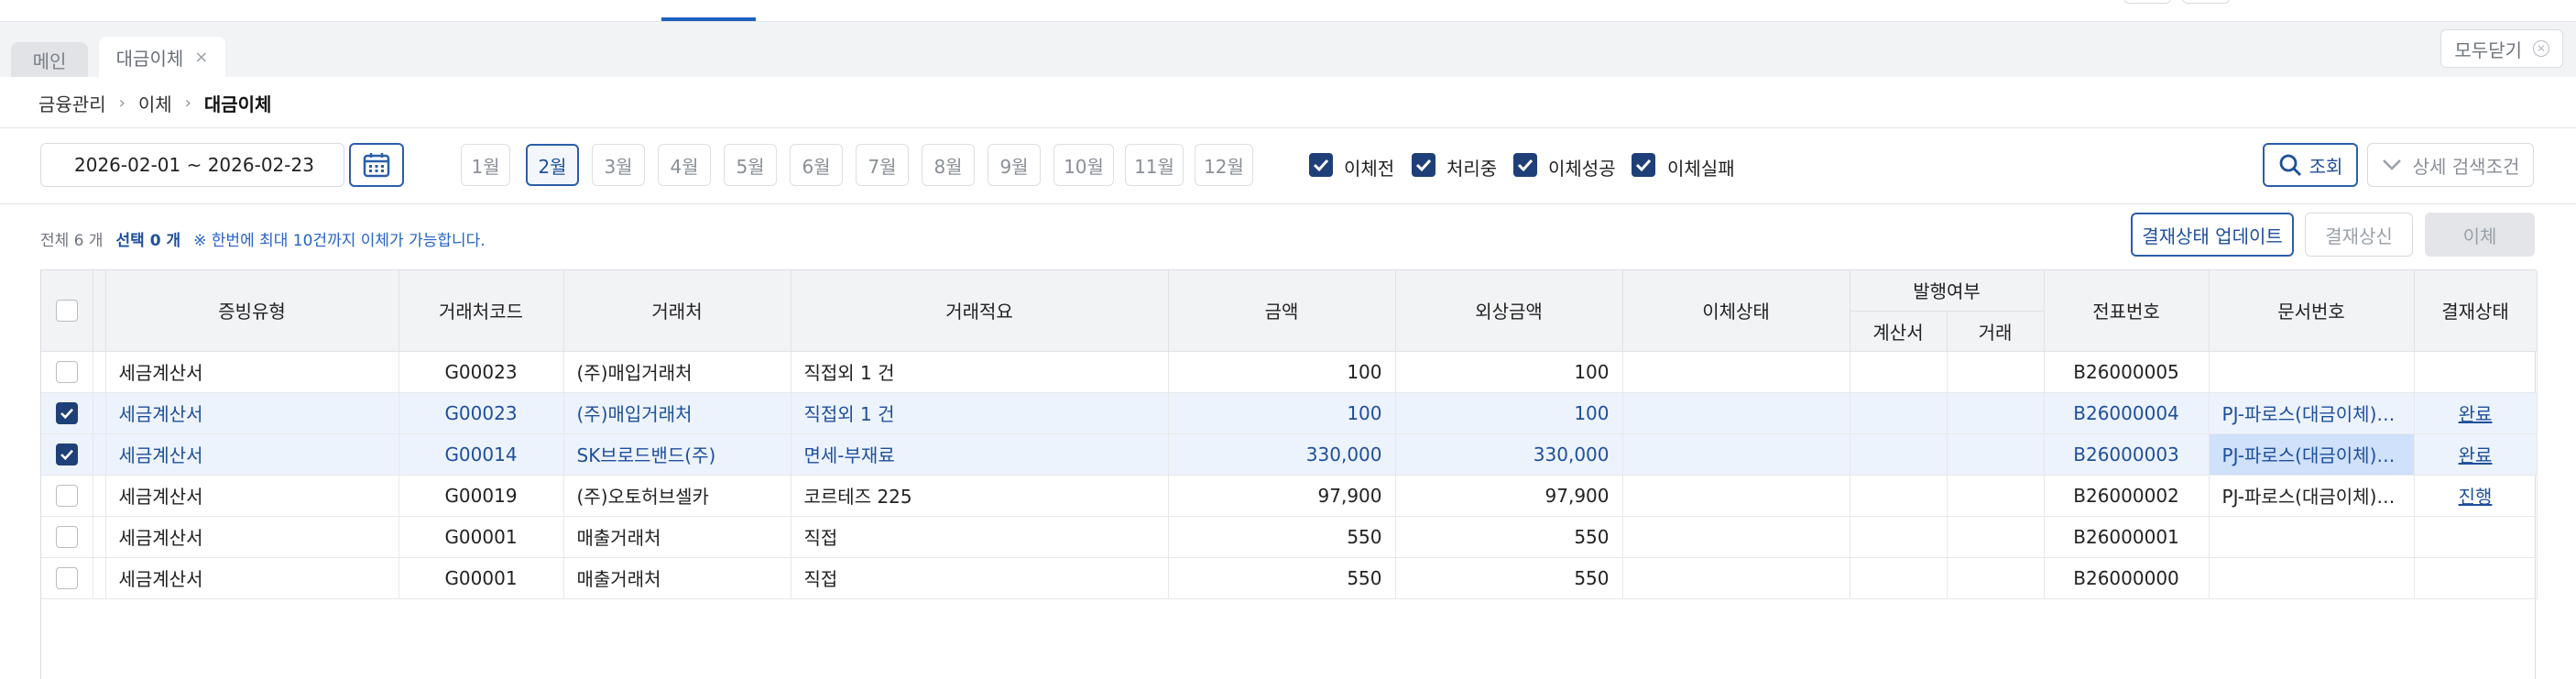  I want to click on approval-update-button: 결재상태 업데이트, so click(2212, 235).